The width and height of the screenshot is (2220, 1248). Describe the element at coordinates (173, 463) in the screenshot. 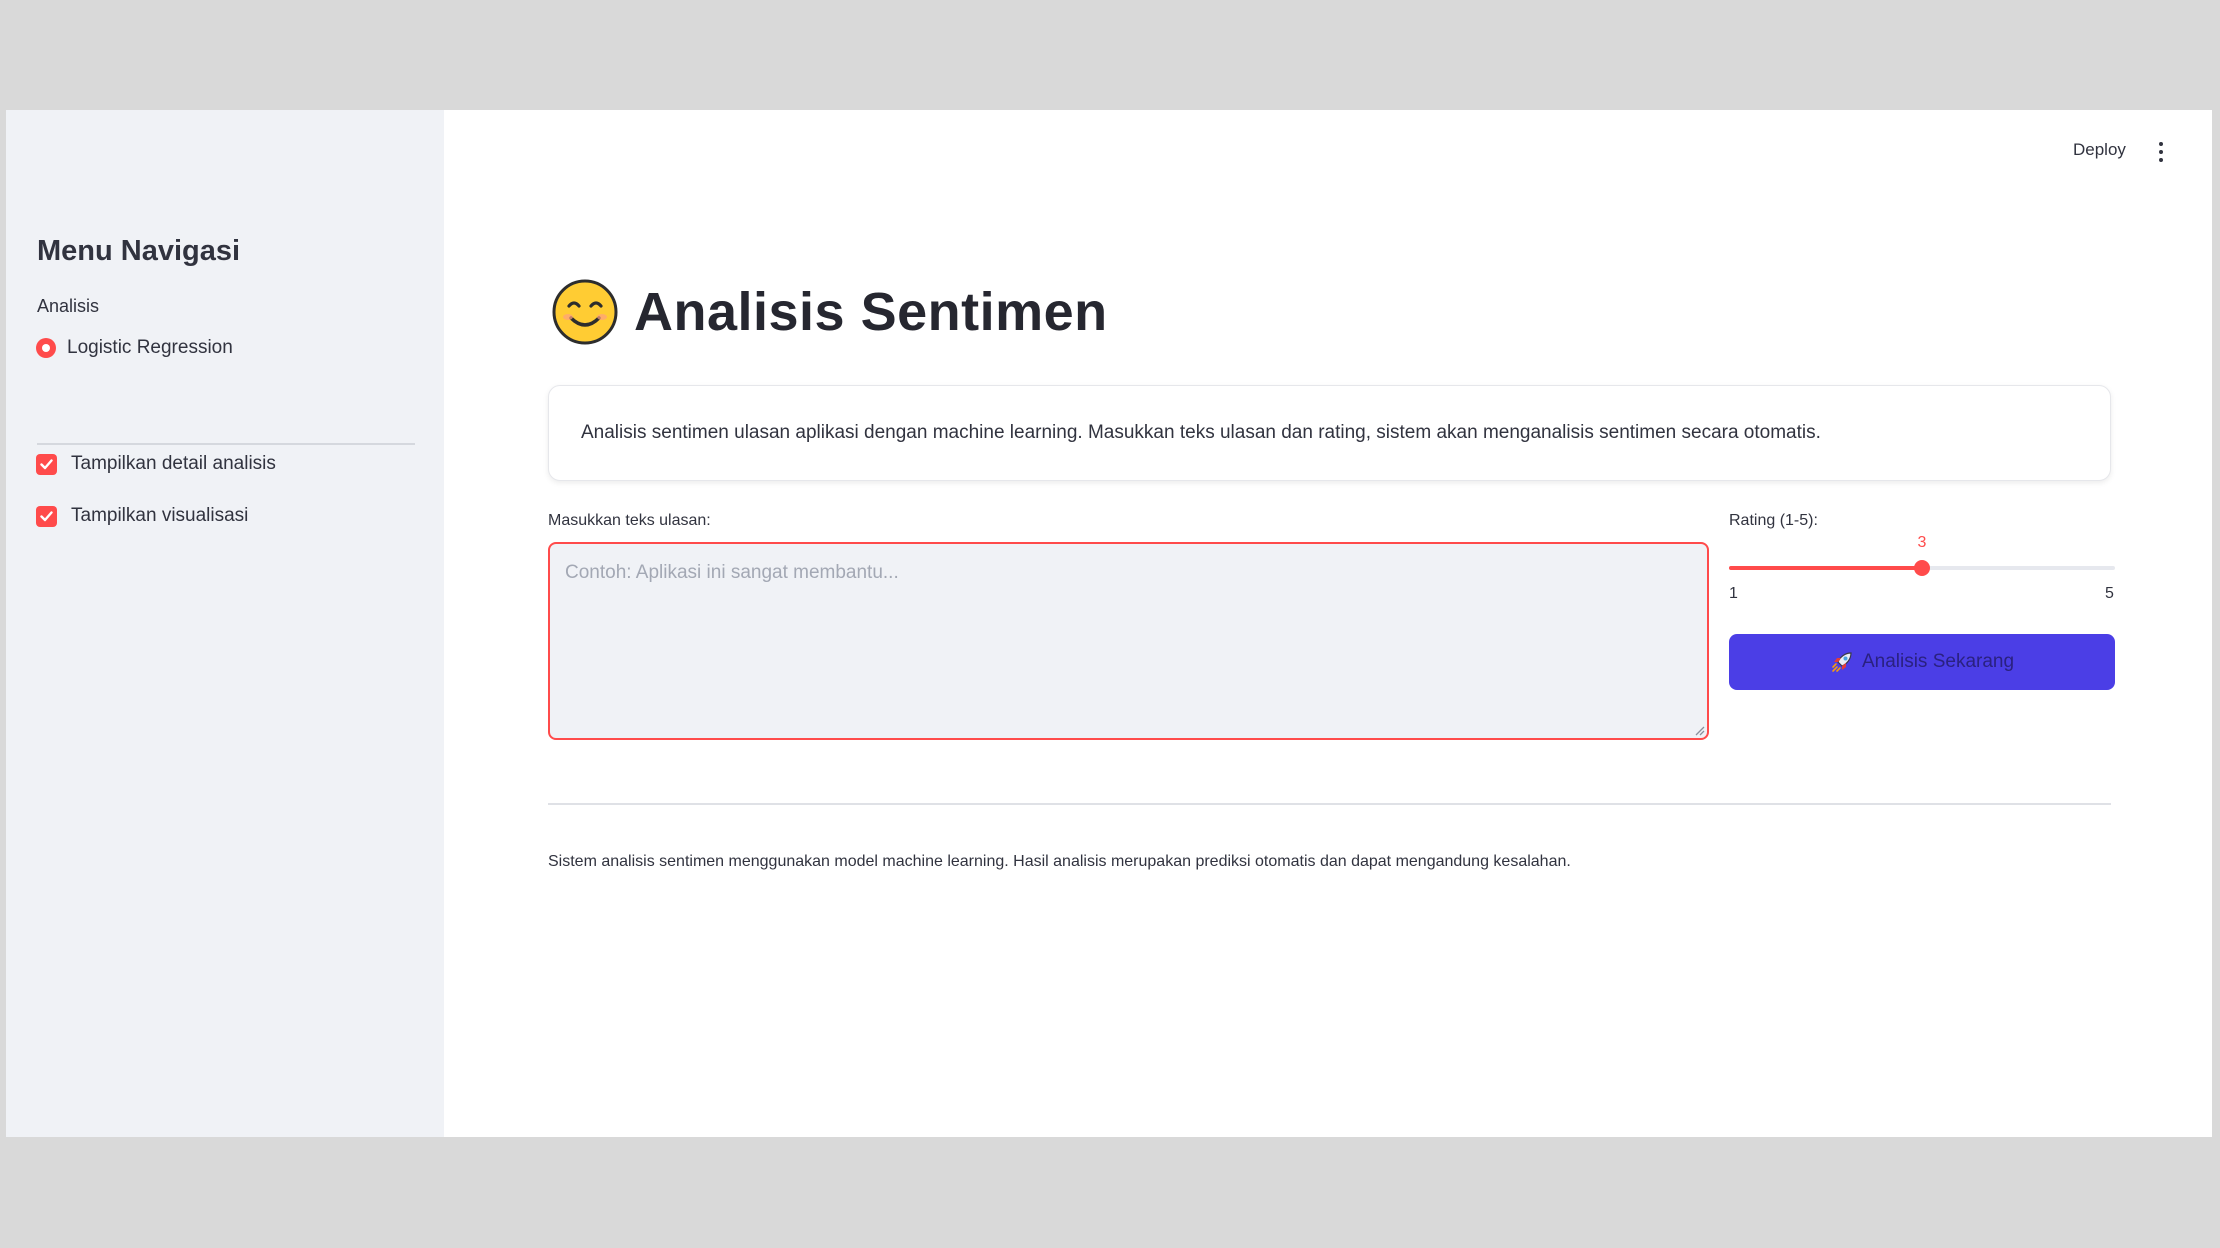

I see `checkbox-label: Tampilkan detail analisis` at that location.